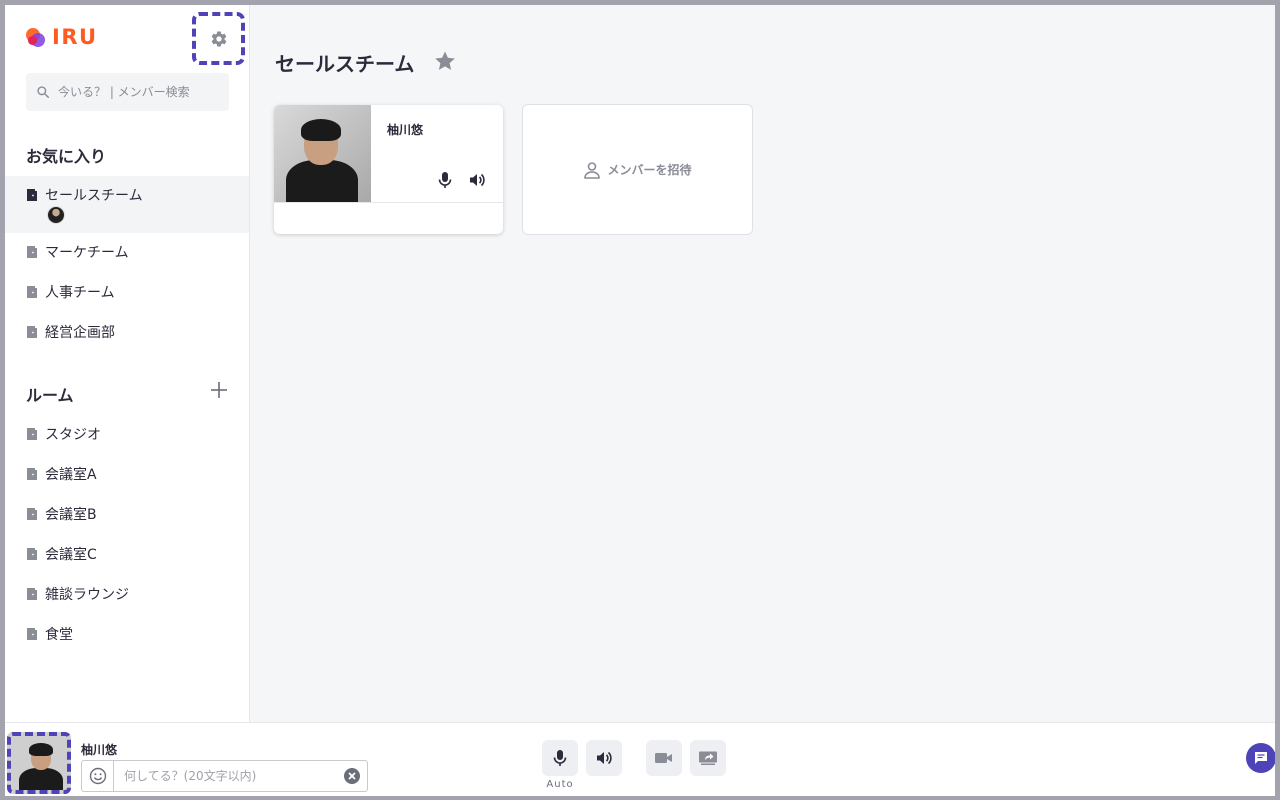 The width and height of the screenshot is (1280, 800). What do you see at coordinates (592, 170) in the screenshot?
I see `person-outline-icon` at bounding box center [592, 170].